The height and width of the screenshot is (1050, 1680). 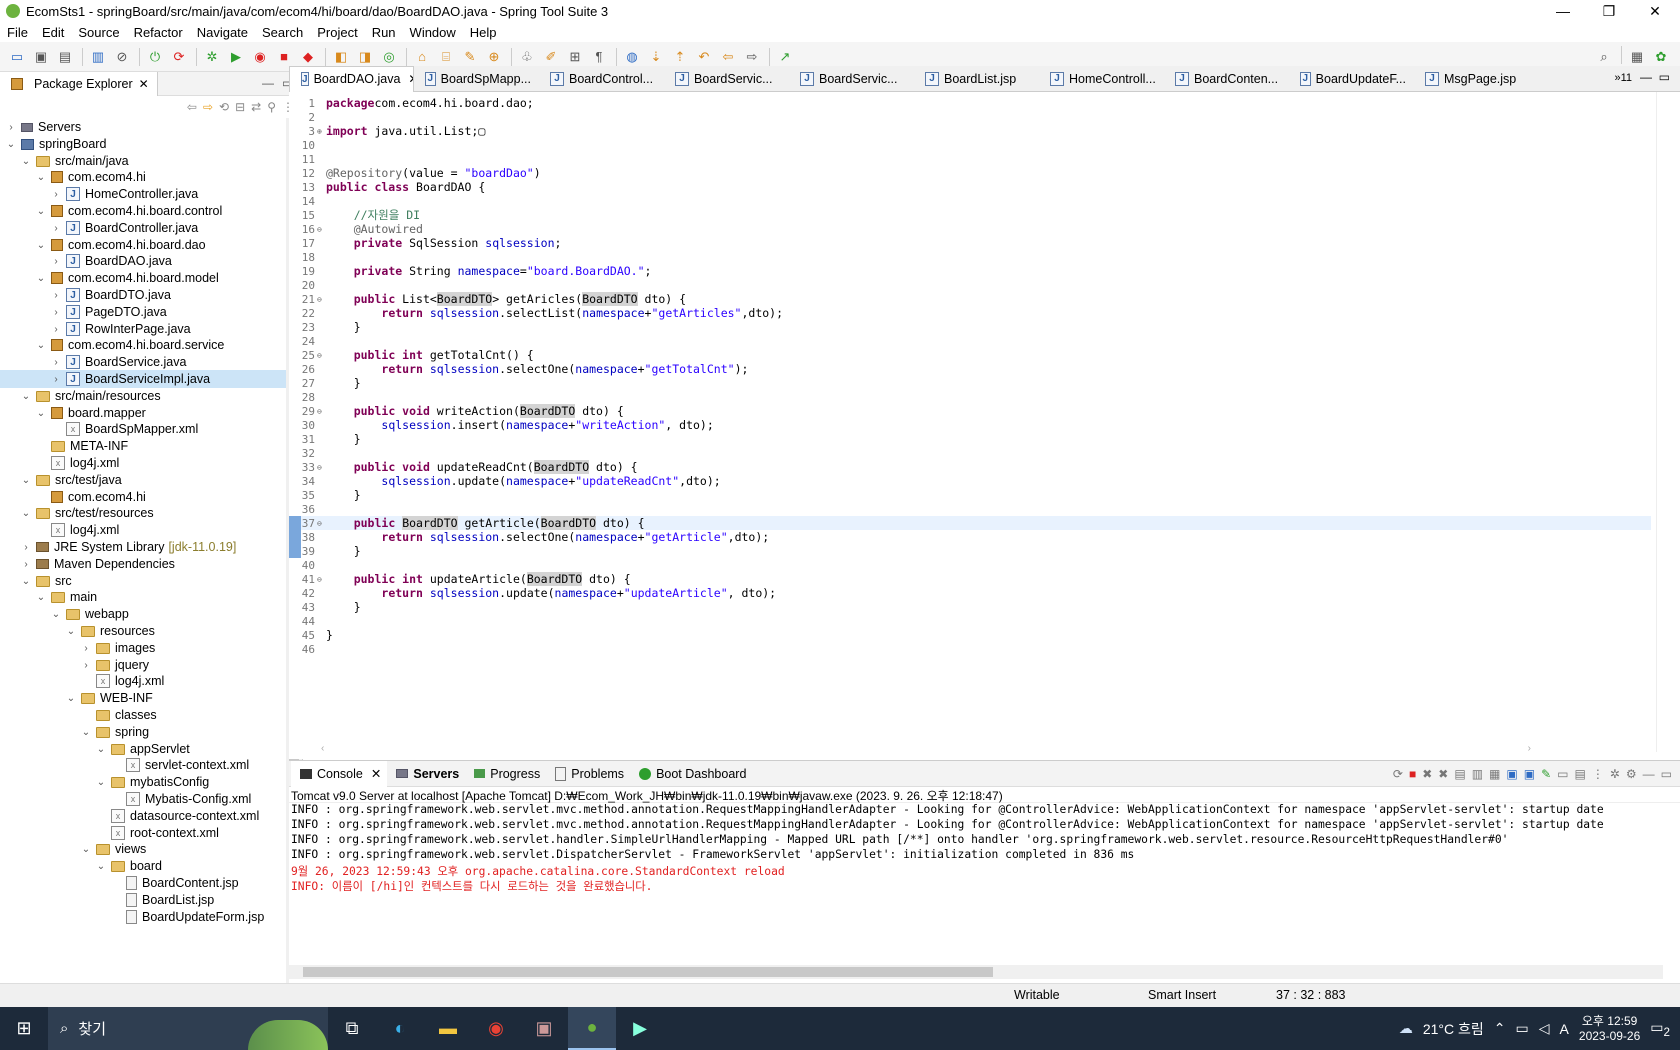 What do you see at coordinates (433, 32) in the screenshot?
I see `menu-window: Window` at bounding box center [433, 32].